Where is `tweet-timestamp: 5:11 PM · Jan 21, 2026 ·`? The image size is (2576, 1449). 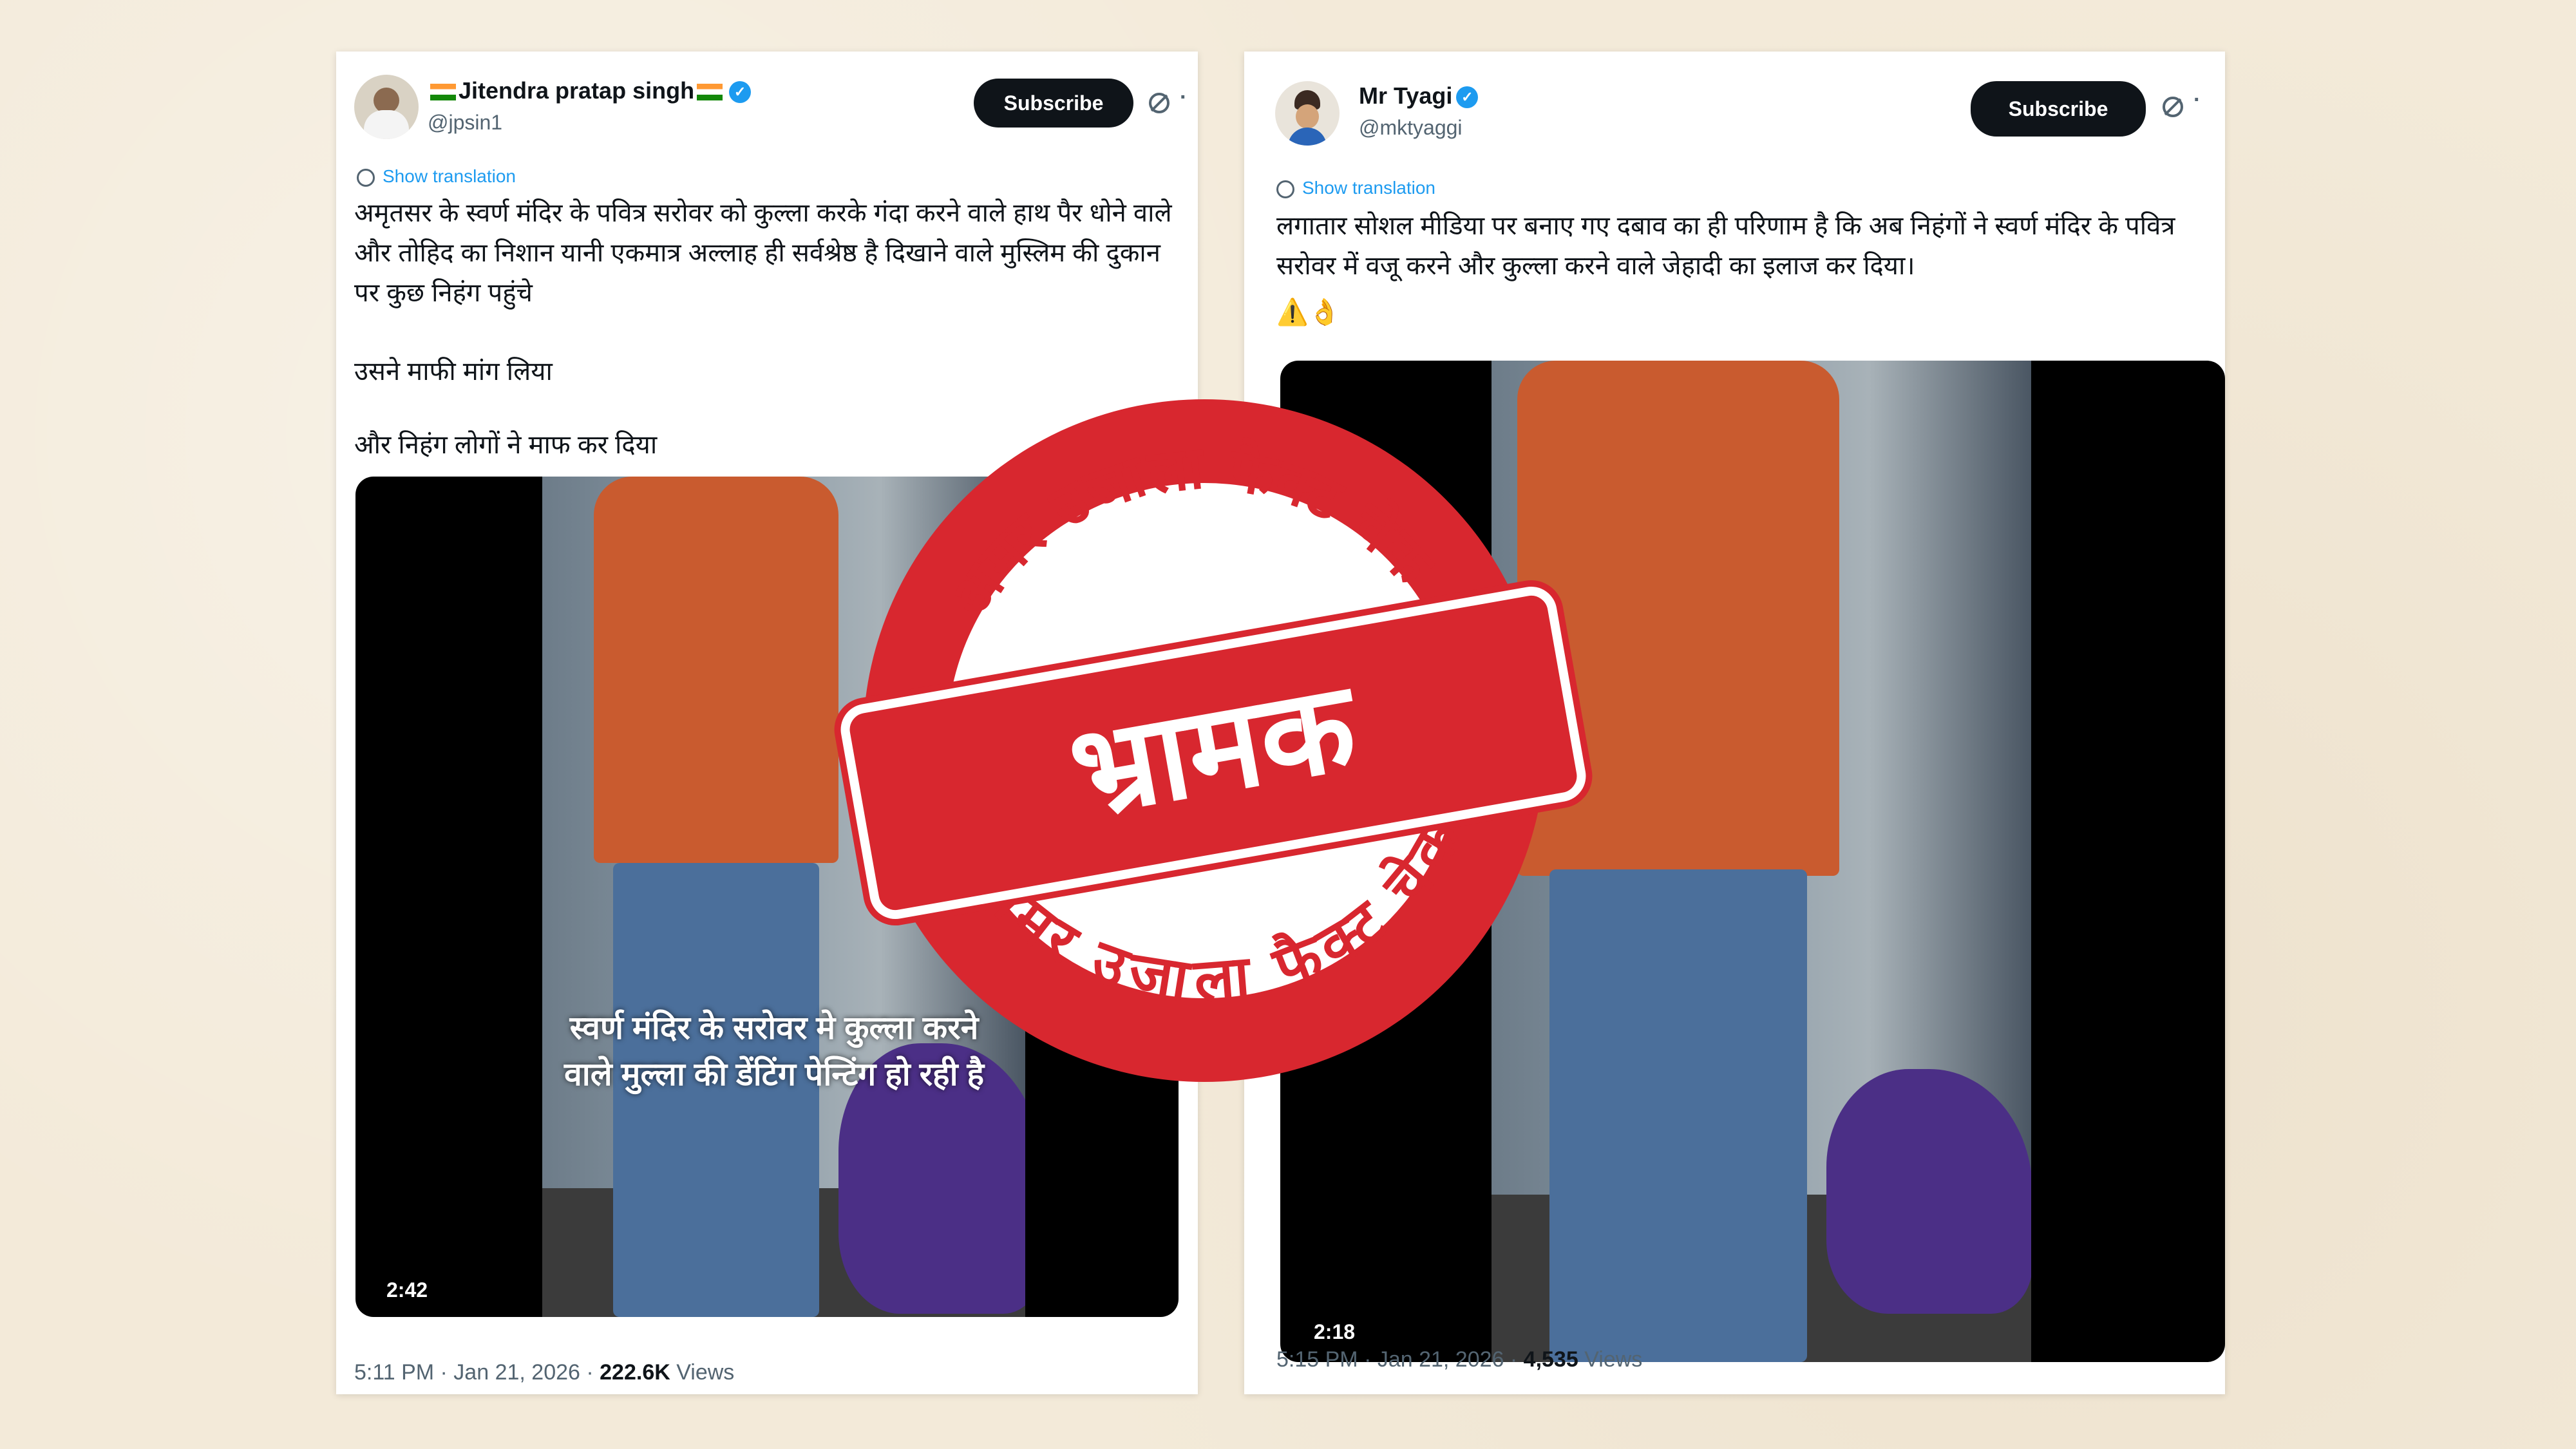 tweet-timestamp: 5:11 PM · Jan 21, 2026 · is located at coordinates (477, 1372).